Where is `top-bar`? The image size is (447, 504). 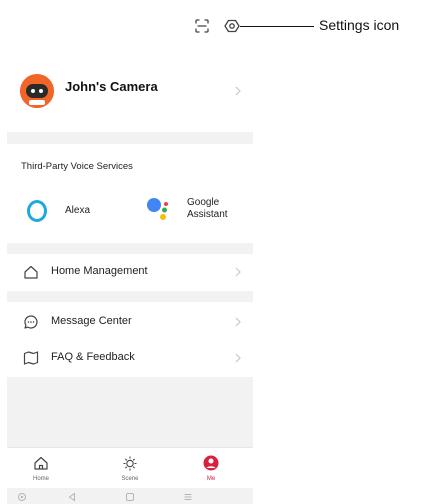 top-bar is located at coordinates (130, 24).